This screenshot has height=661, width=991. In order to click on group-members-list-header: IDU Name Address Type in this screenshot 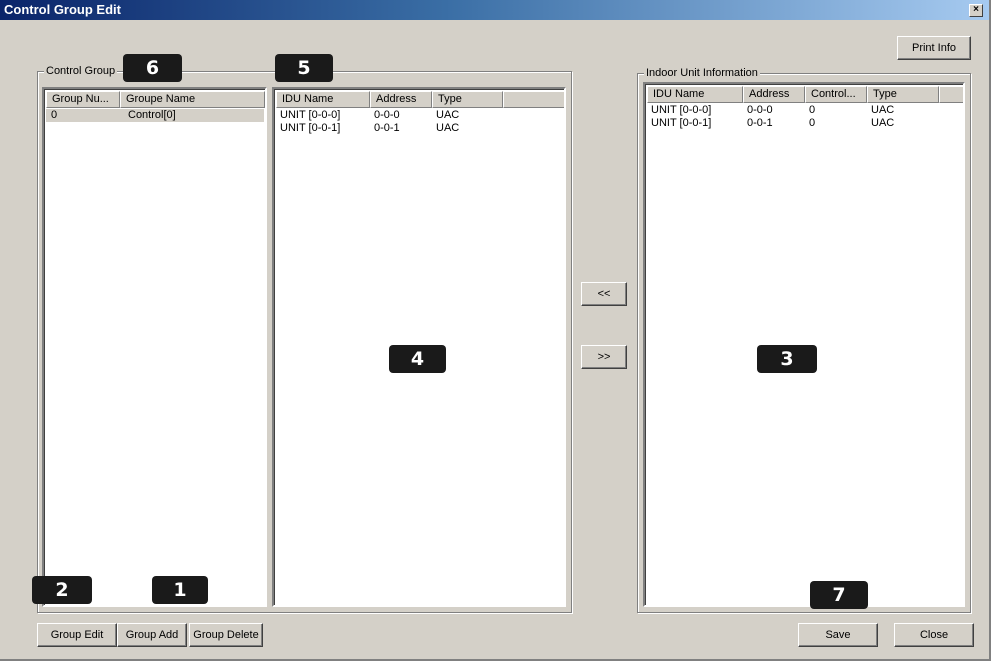, I will do `click(420, 99)`.